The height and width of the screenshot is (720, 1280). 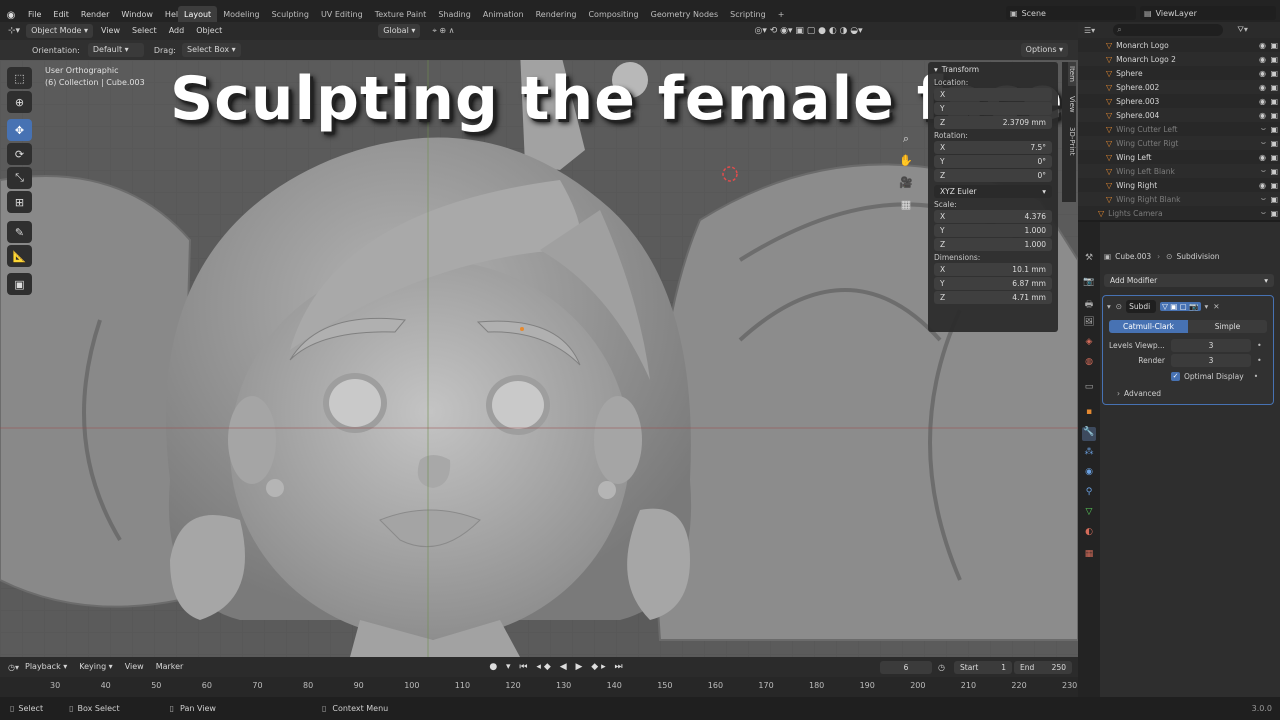 I want to click on outliner-row: ▽ Monarch Logo ◉ ▣, so click(x=1179, y=45).